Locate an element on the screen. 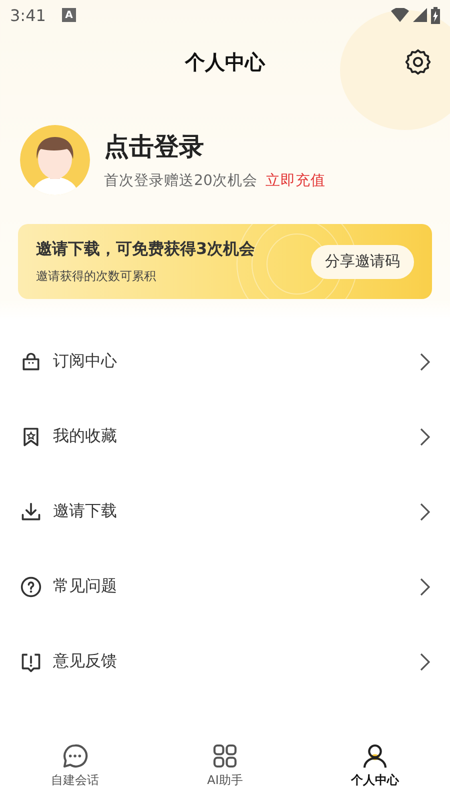  login-prompt: 点击登录 is located at coordinates (215, 146).